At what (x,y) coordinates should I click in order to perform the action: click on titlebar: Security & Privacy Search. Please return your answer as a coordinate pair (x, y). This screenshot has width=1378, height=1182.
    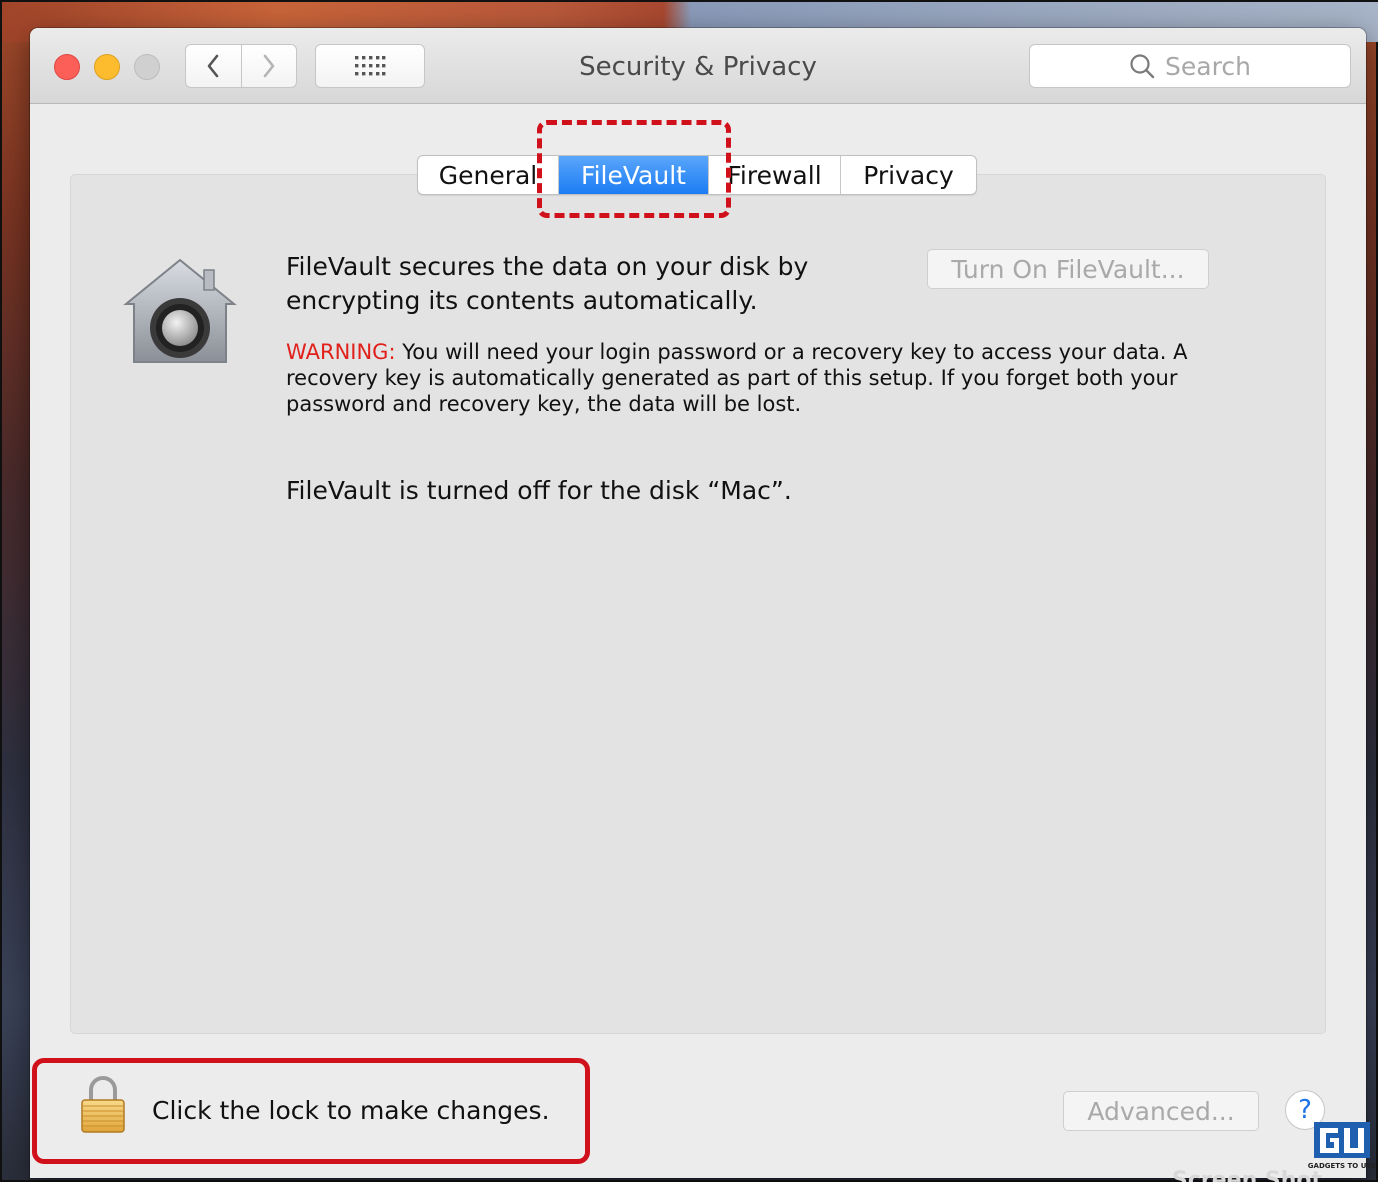
    Looking at the image, I should click on (698, 66).